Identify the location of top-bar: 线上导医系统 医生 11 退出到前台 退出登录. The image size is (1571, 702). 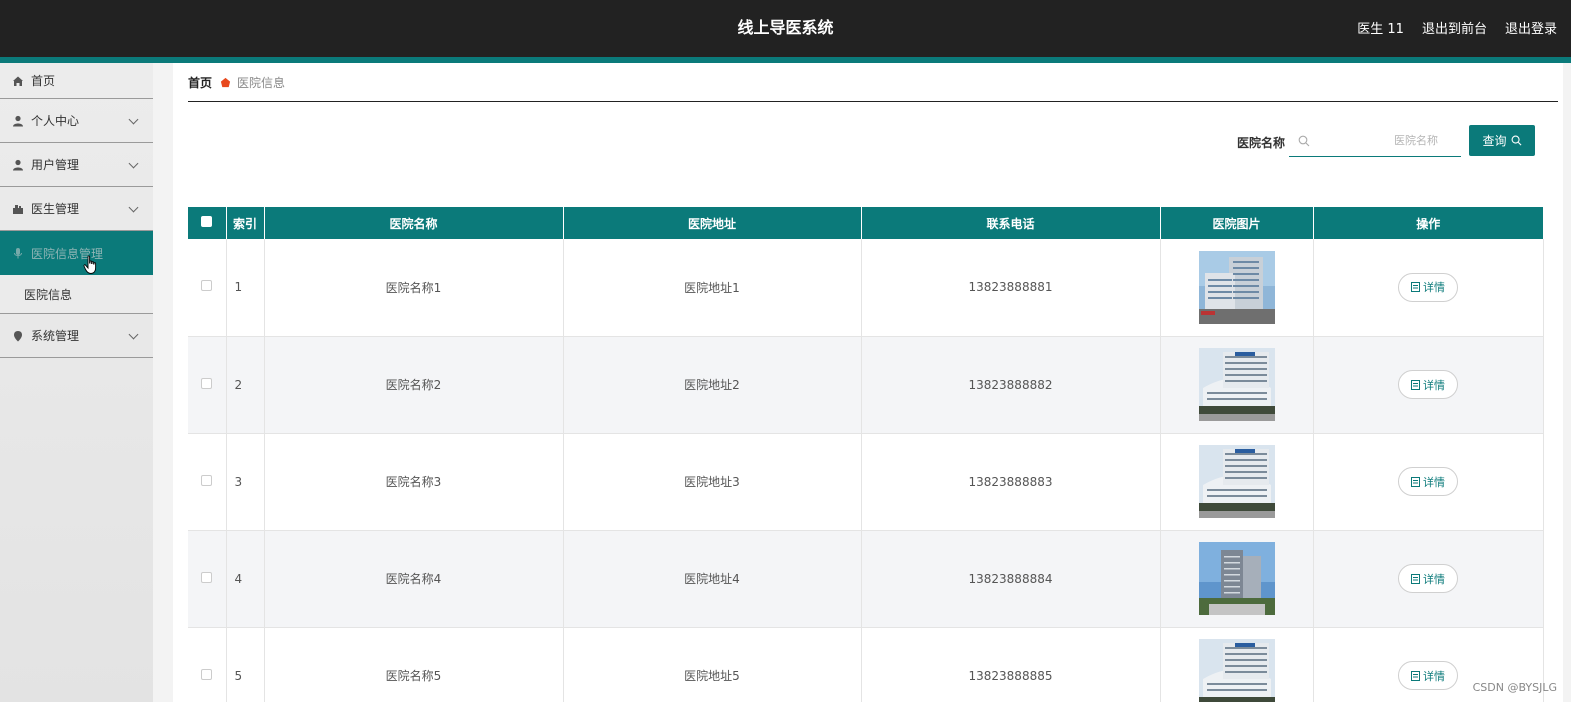
(785, 28).